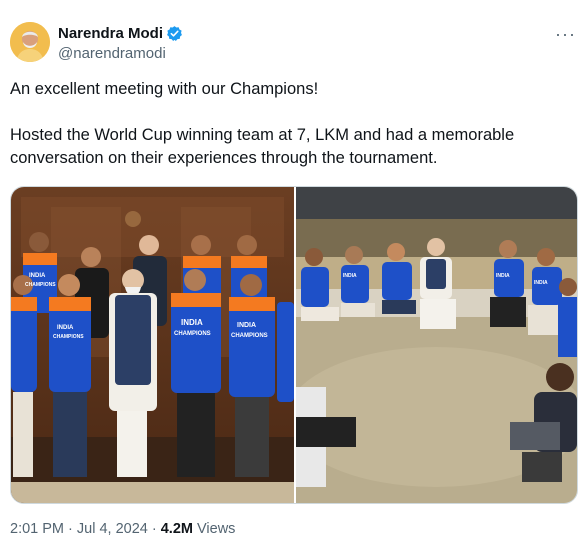 The width and height of the screenshot is (588, 551). What do you see at coordinates (249, 336) in the screenshot?
I see `jersey-champions-3: CHAMPIONS` at bounding box center [249, 336].